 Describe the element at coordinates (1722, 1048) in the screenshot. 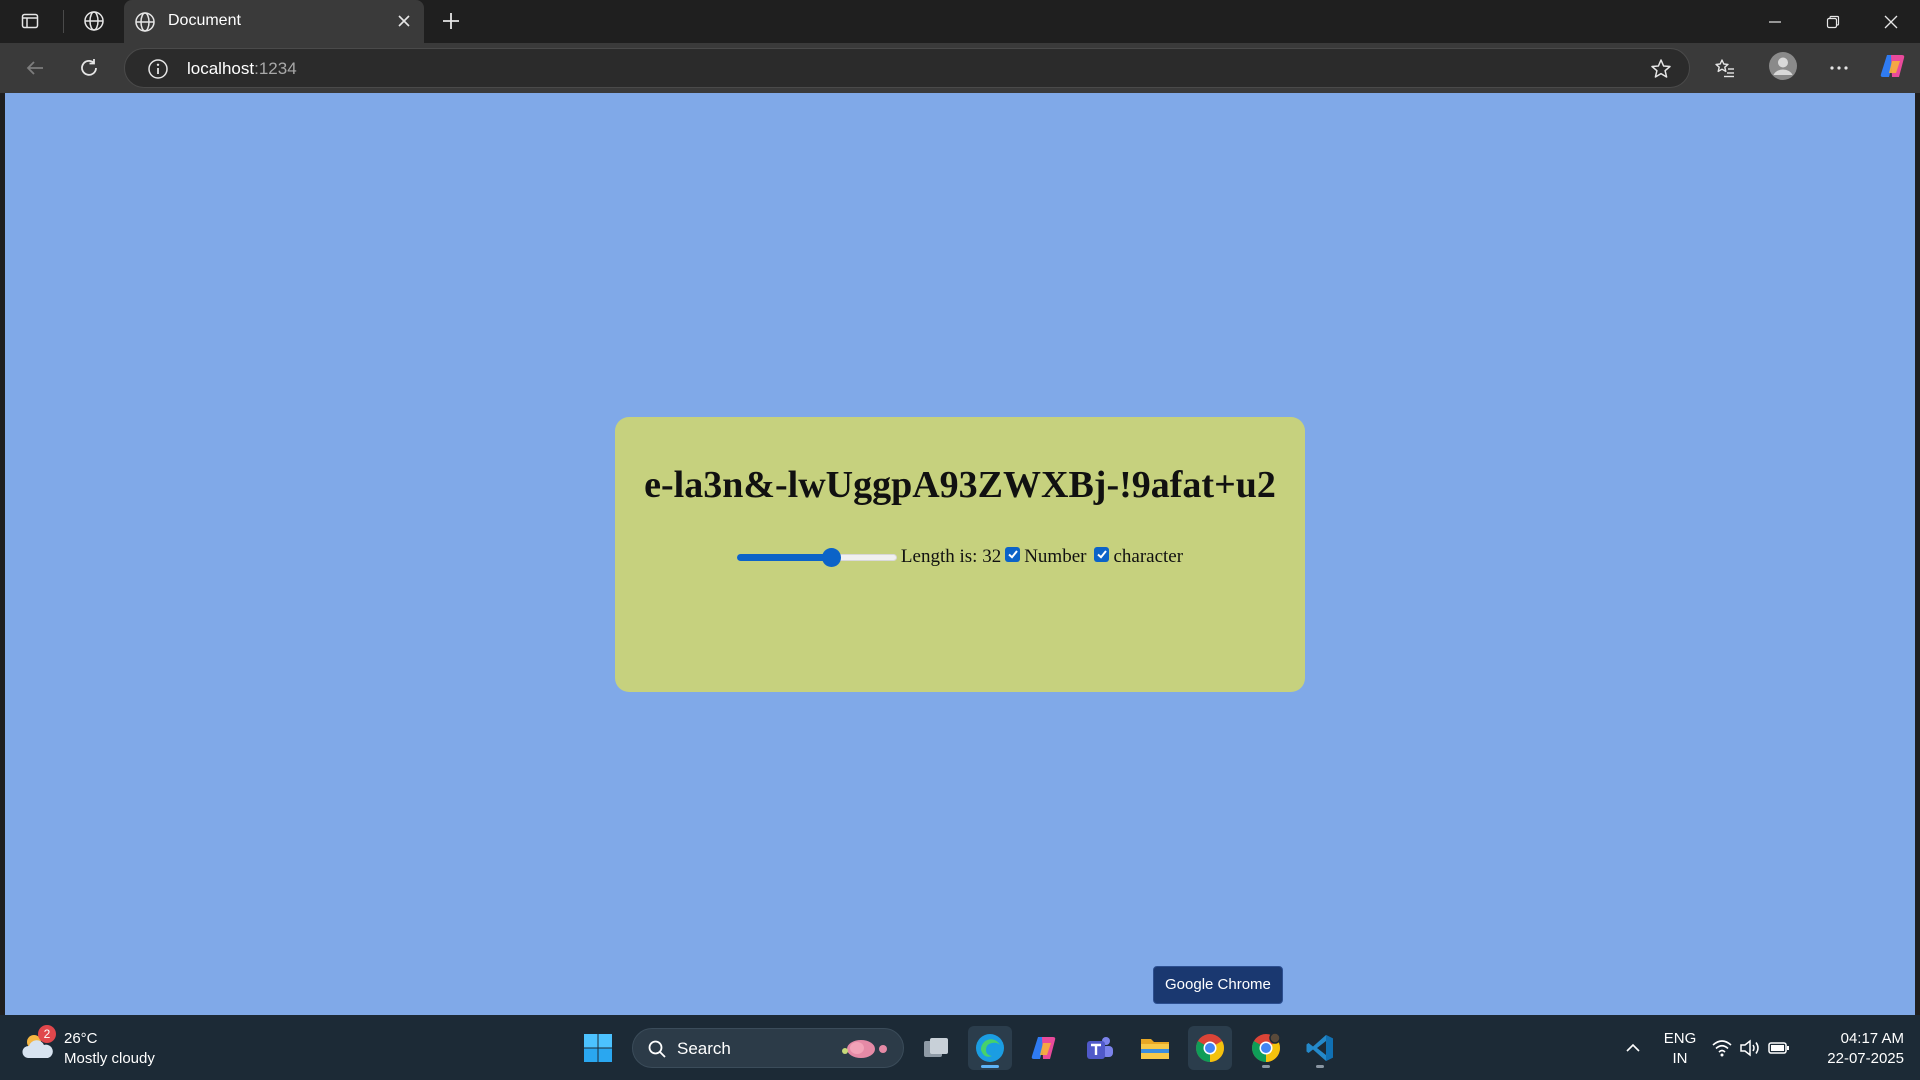

I see `wifi-icon` at that location.